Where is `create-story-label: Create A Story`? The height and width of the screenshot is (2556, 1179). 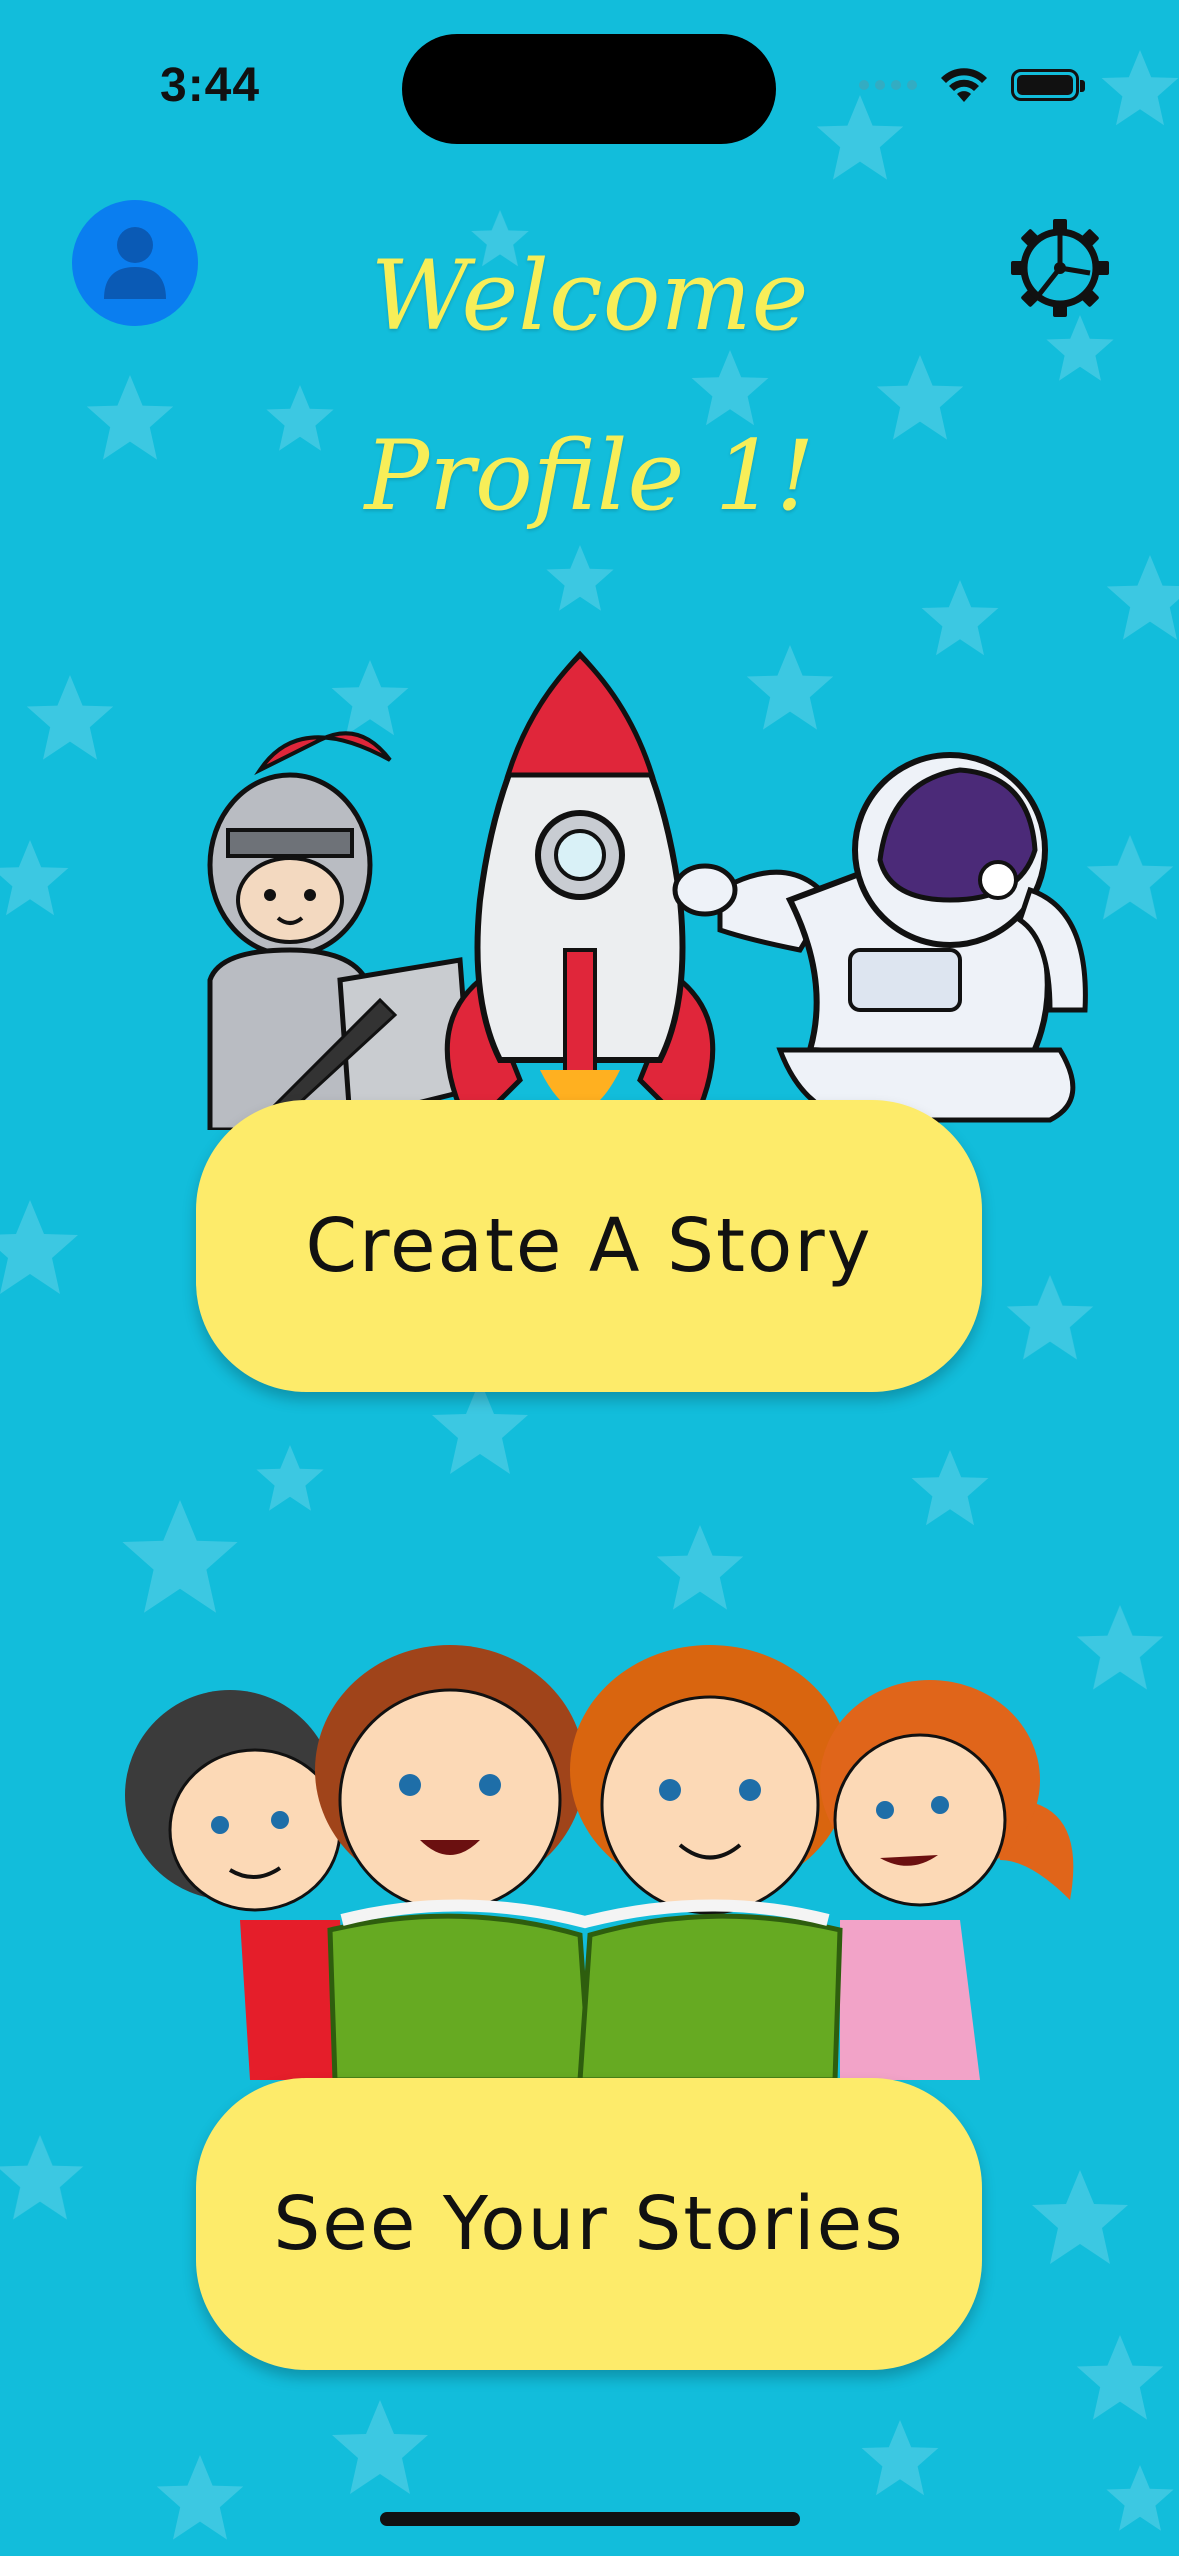
create-story-label: Create A Story is located at coordinates (589, 1246).